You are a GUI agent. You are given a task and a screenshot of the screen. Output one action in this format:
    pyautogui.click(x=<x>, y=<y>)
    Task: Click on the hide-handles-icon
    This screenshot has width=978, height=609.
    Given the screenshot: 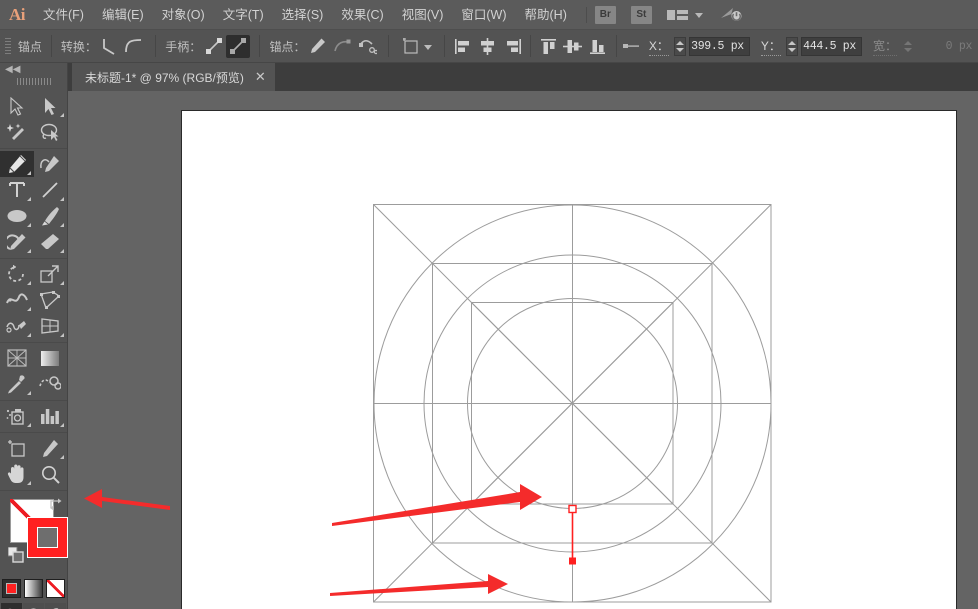 What is the action you would take?
    pyautogui.click(x=238, y=46)
    